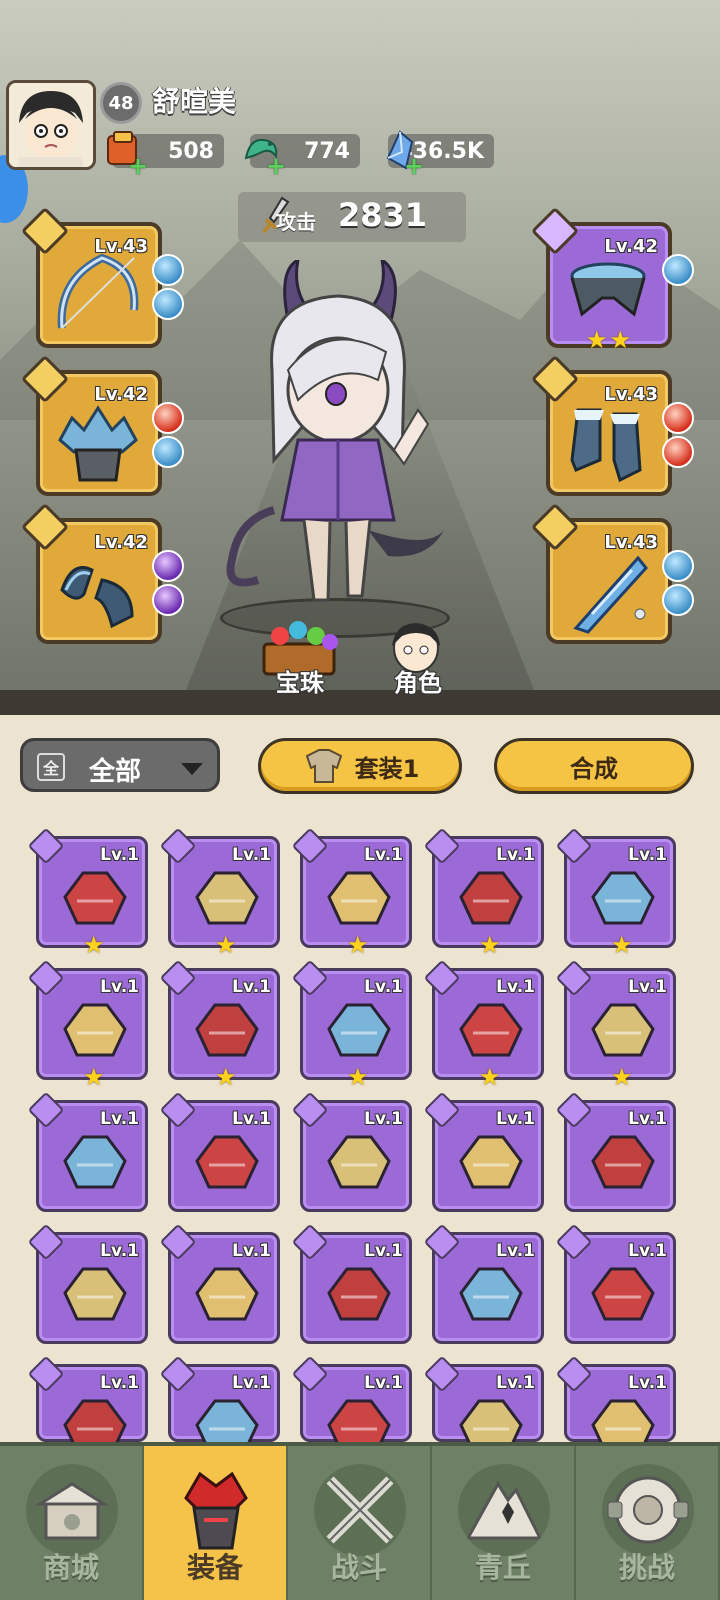 The height and width of the screenshot is (1600, 720). I want to click on character-button: 角色, so click(418, 658).